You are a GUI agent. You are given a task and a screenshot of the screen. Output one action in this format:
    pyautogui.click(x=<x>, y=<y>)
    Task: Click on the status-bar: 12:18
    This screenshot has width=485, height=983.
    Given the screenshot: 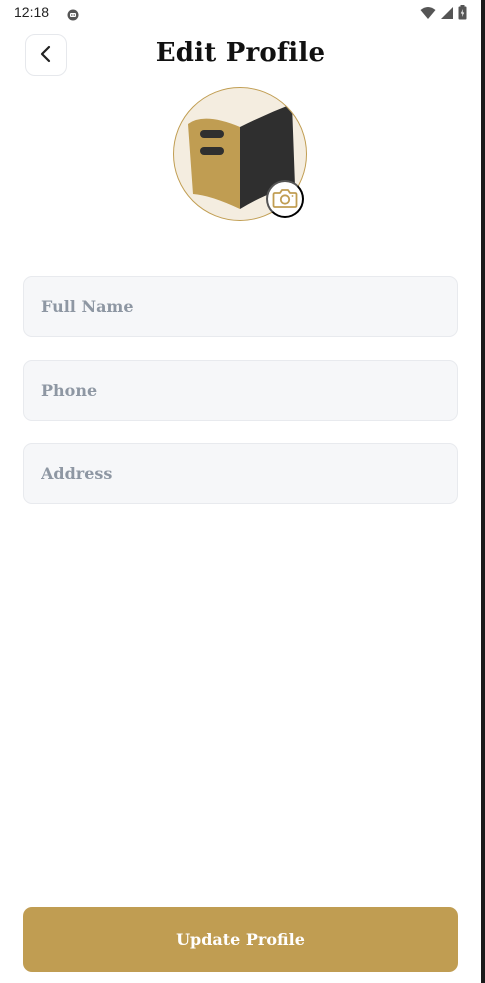 What is the action you would take?
    pyautogui.click(x=240, y=13)
    